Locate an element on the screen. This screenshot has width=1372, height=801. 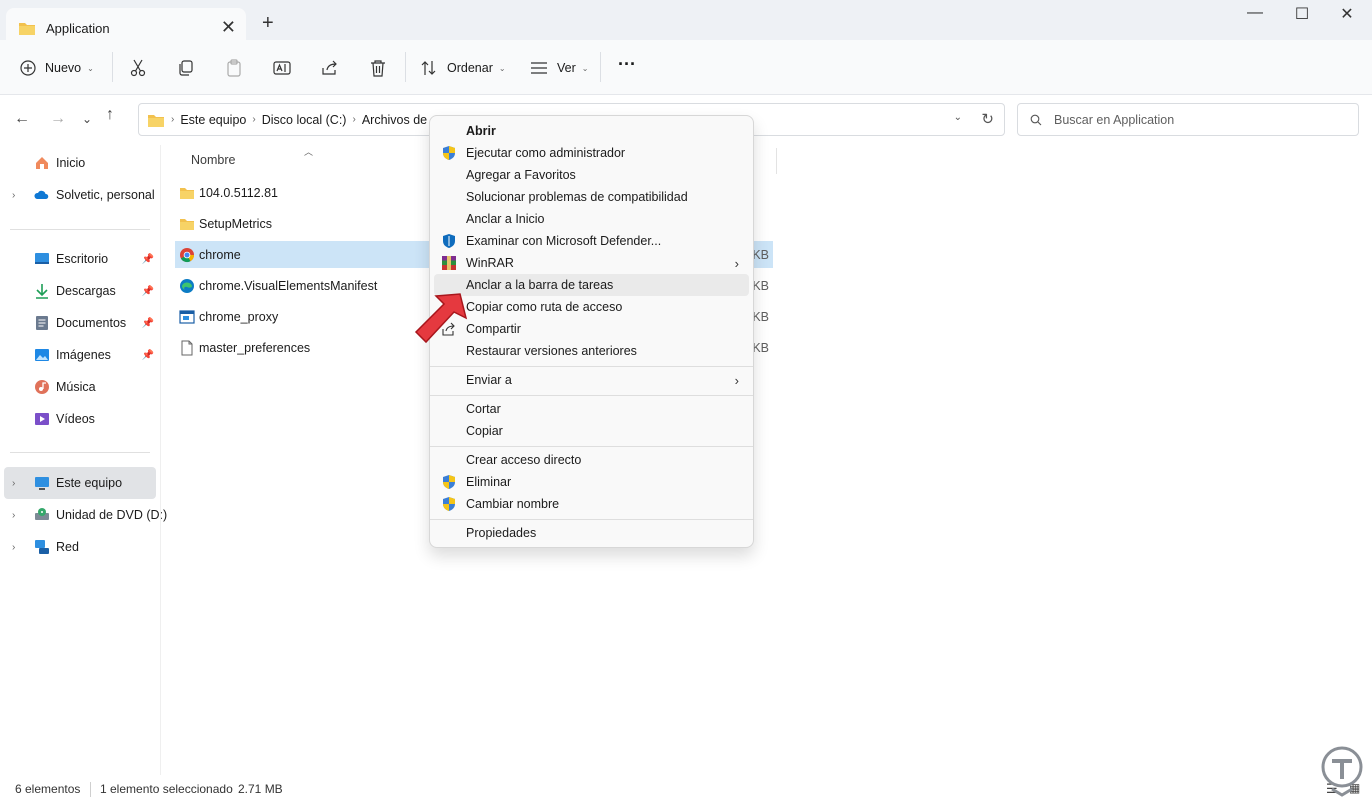
network-icon is located at coordinates (42, 547).